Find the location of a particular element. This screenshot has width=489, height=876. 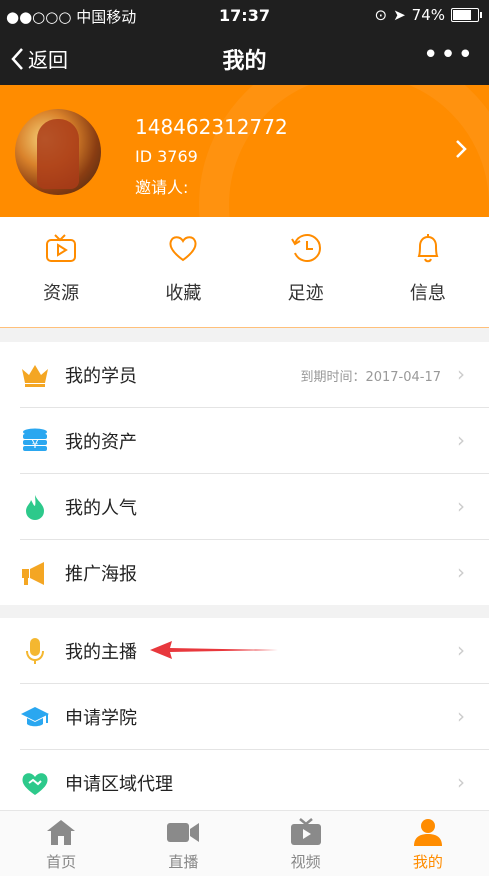

graduation-cap-icon is located at coordinates (35, 717).